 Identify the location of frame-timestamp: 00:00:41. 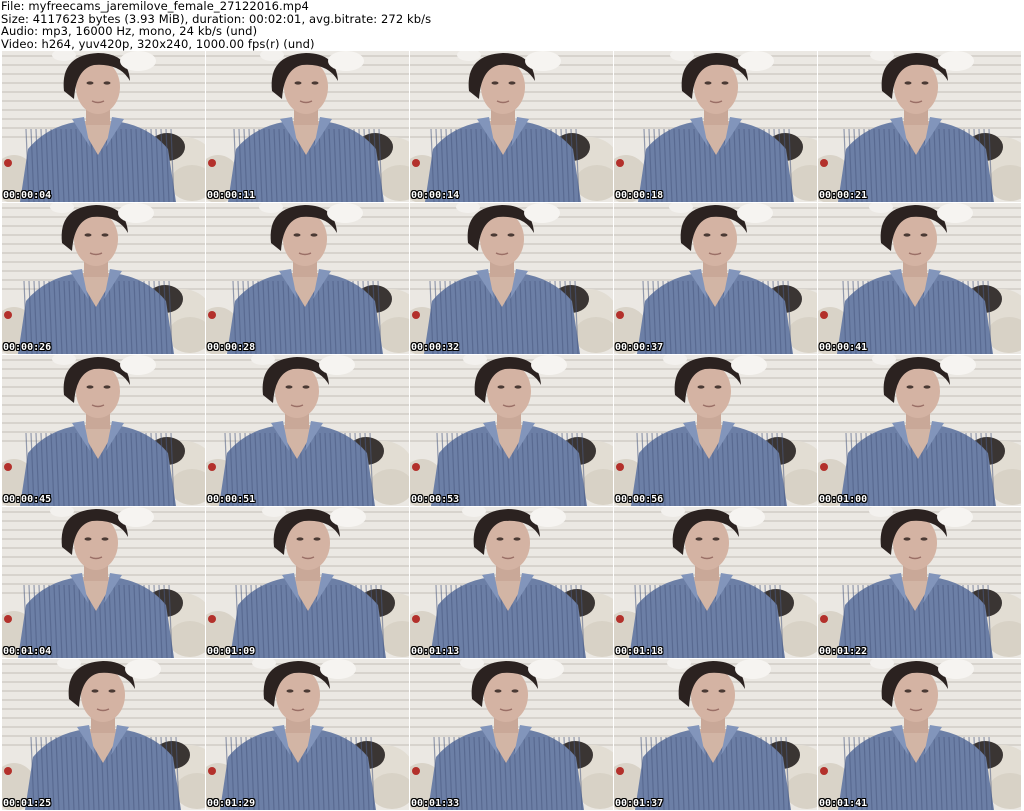
(843, 347).